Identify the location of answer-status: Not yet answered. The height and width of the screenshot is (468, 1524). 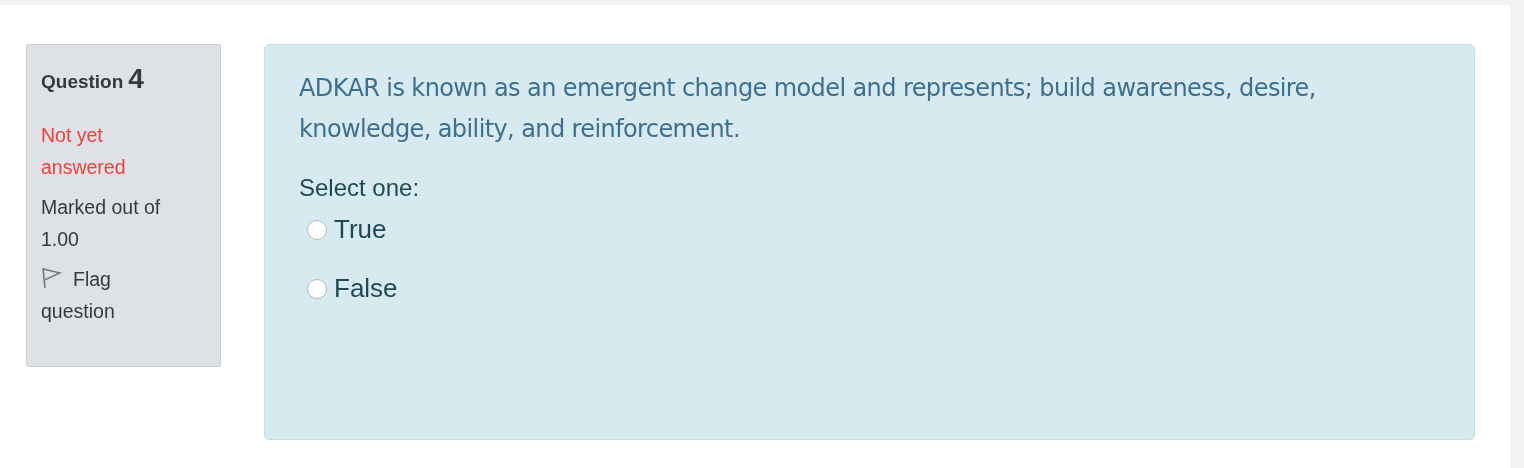
(84, 151).